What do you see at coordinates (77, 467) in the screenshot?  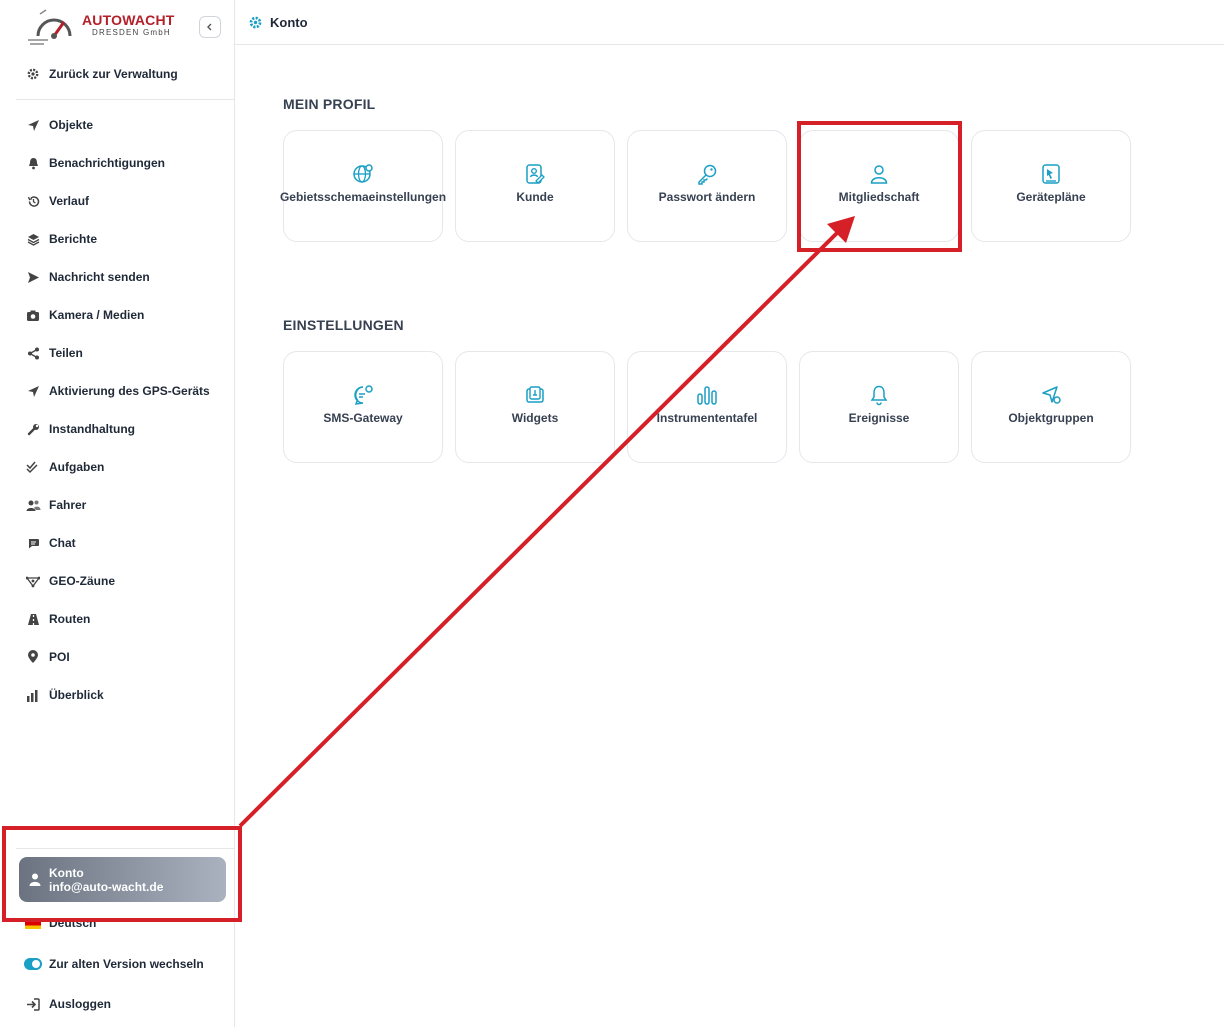 I see `sidebar-item-label: Aufgaben` at bounding box center [77, 467].